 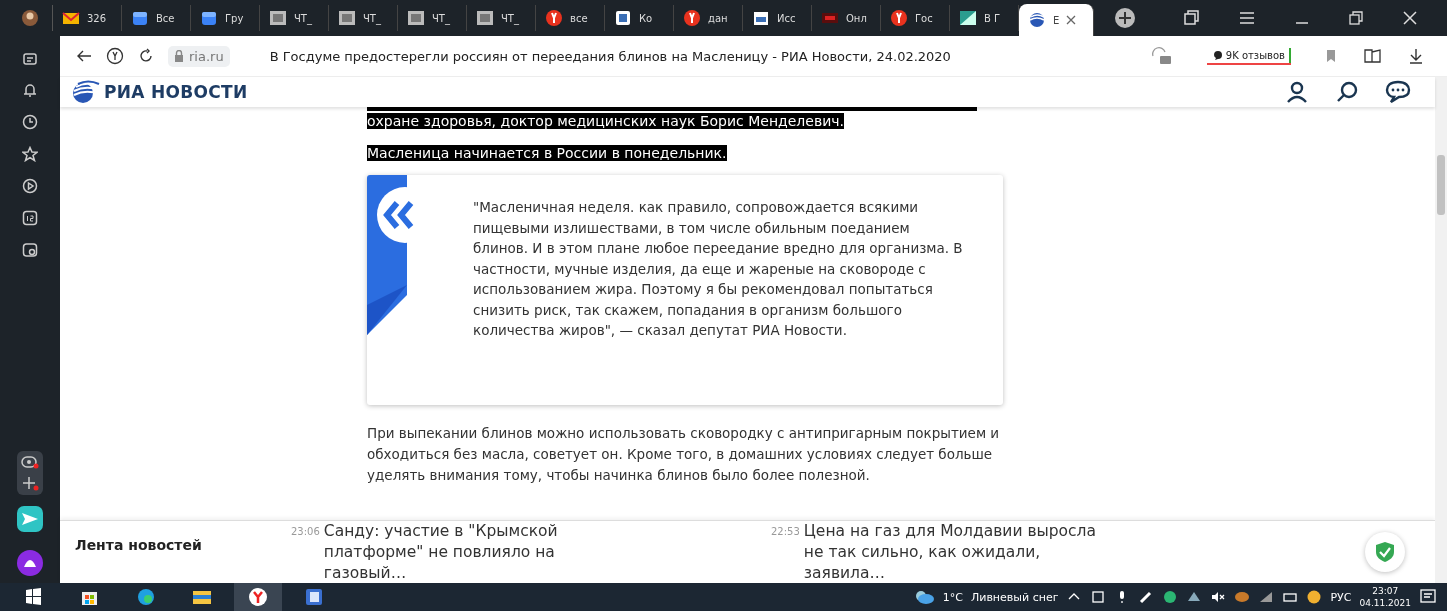 I want to click on clock-icon, so click(x=30, y=122).